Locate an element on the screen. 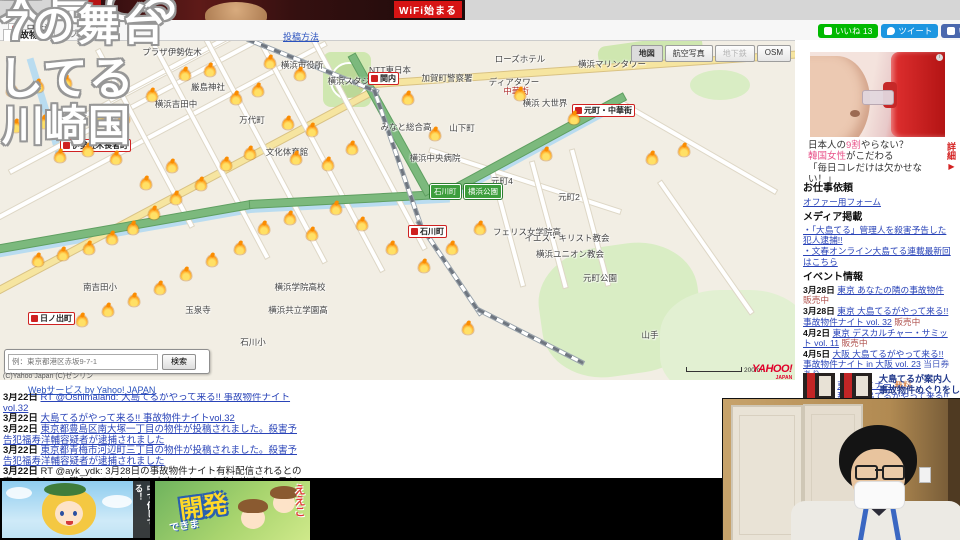 The image size is (960, 540). sidebar-link: ・文春オンライン大島てる連載最新回はこちら is located at coordinates (878, 256).